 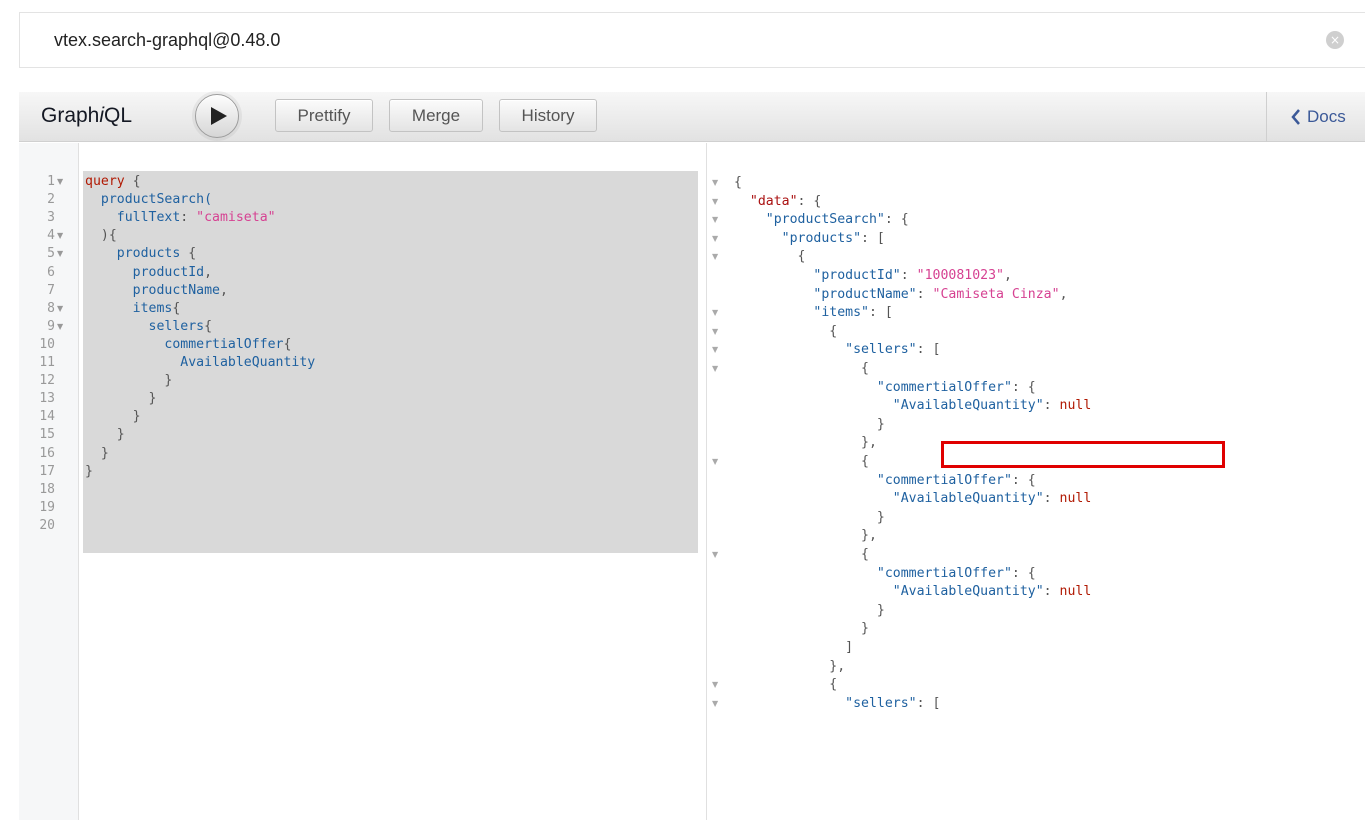 What do you see at coordinates (944, 387) in the screenshot?
I see `result-token: "commertialOffer"` at bounding box center [944, 387].